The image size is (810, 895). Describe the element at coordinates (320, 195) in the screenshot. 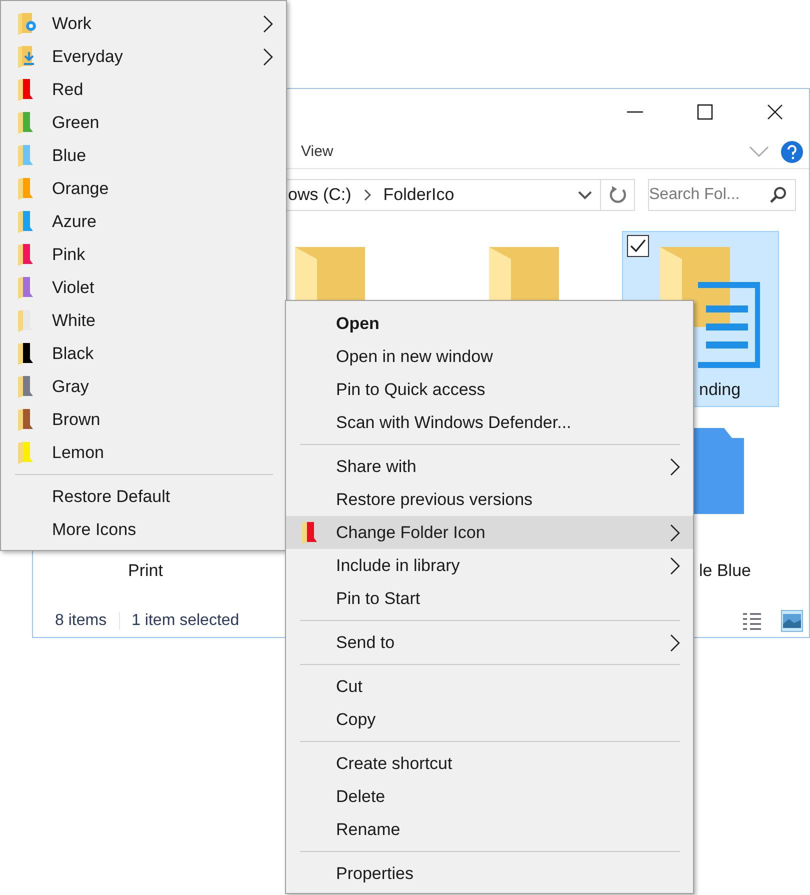

I see `breadcrumb: ows (C:)` at that location.